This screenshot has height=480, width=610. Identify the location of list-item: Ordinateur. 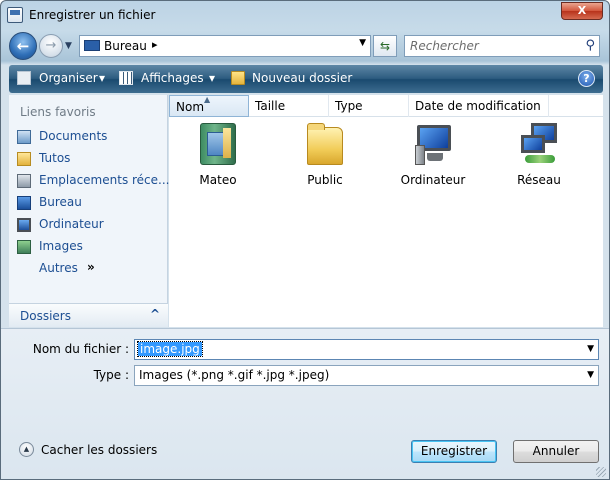
(433, 157).